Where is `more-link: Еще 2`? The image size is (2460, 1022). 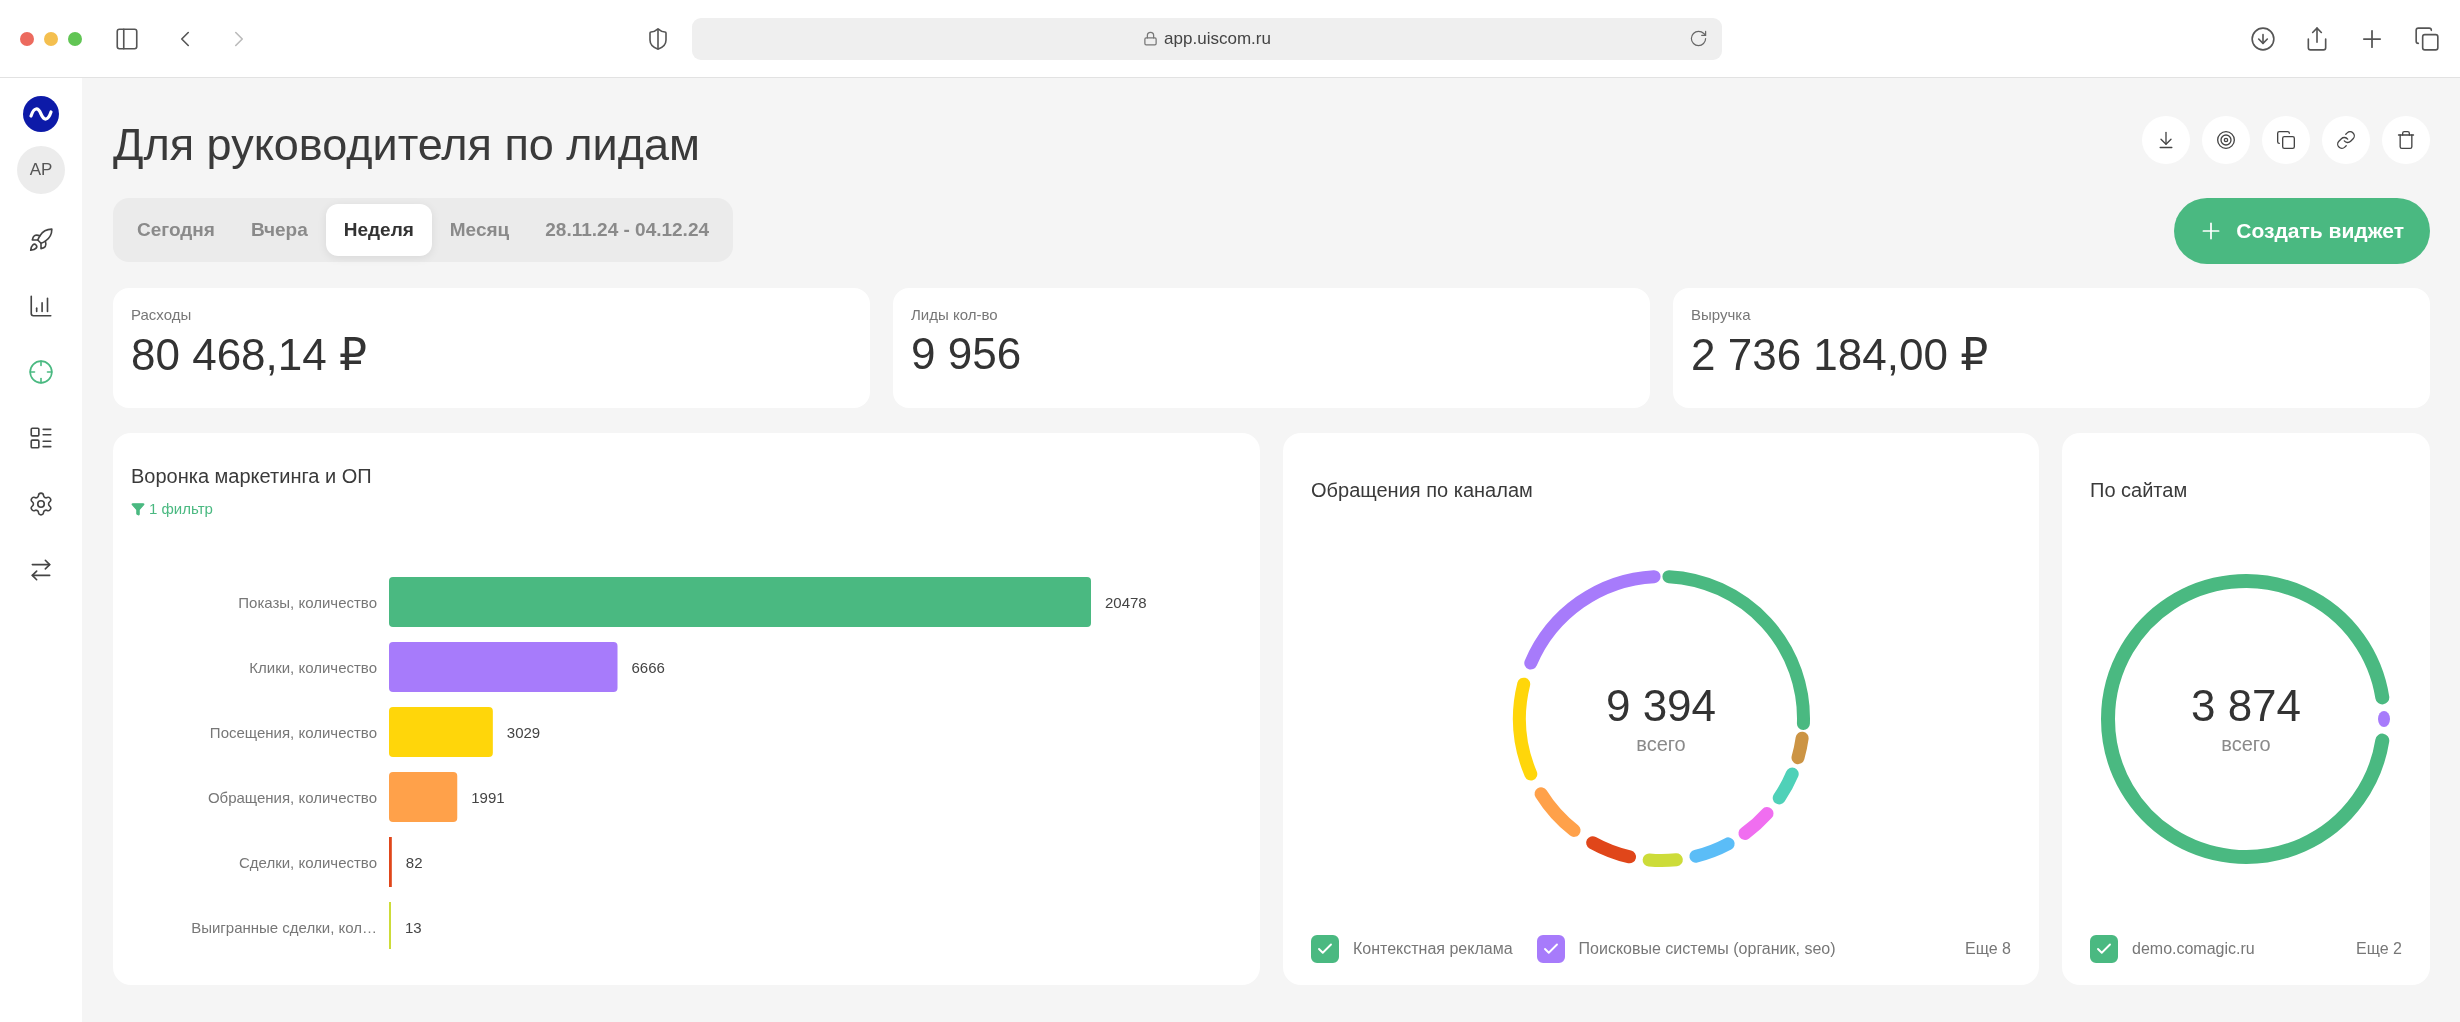 more-link: Еще 2 is located at coordinates (2379, 949).